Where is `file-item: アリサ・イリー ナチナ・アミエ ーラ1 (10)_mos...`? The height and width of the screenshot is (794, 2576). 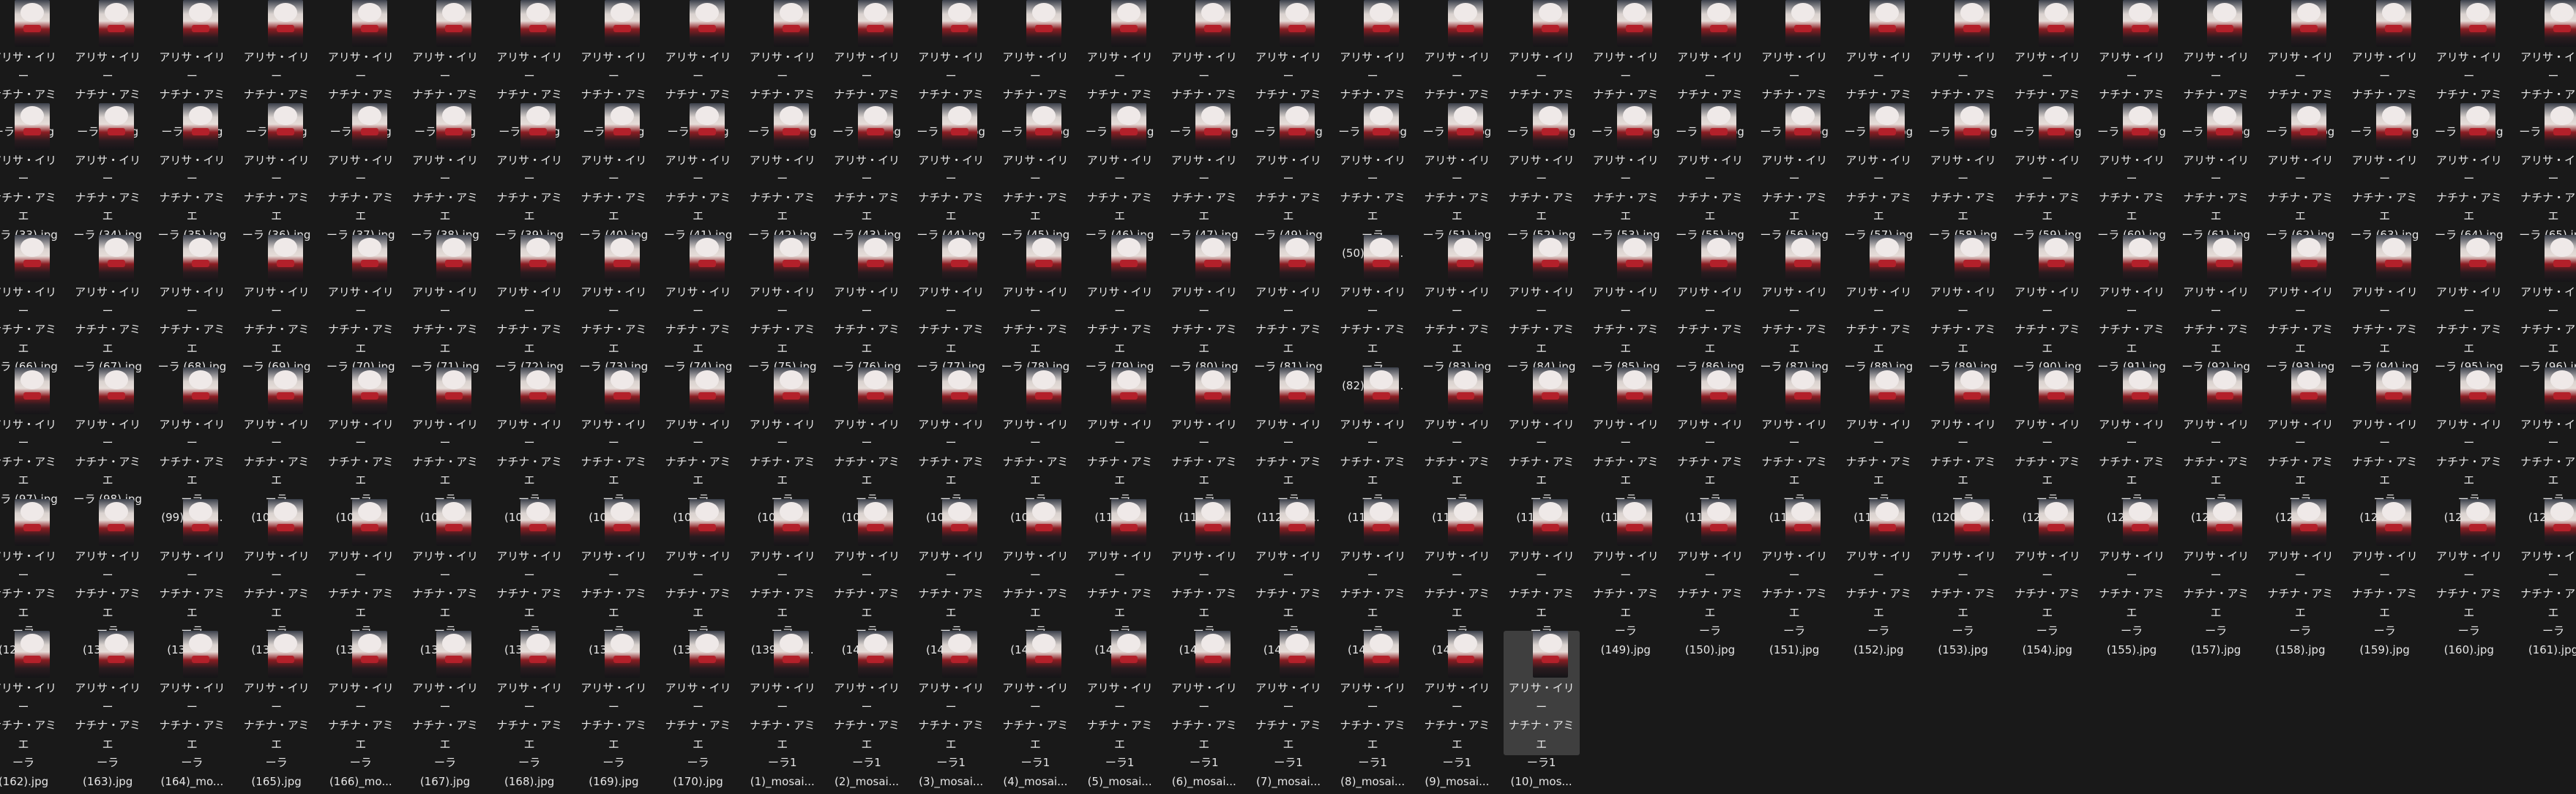 file-item: アリサ・イリー ナチナ・アミエ ーラ1 (10)_mos... is located at coordinates (1541, 710).